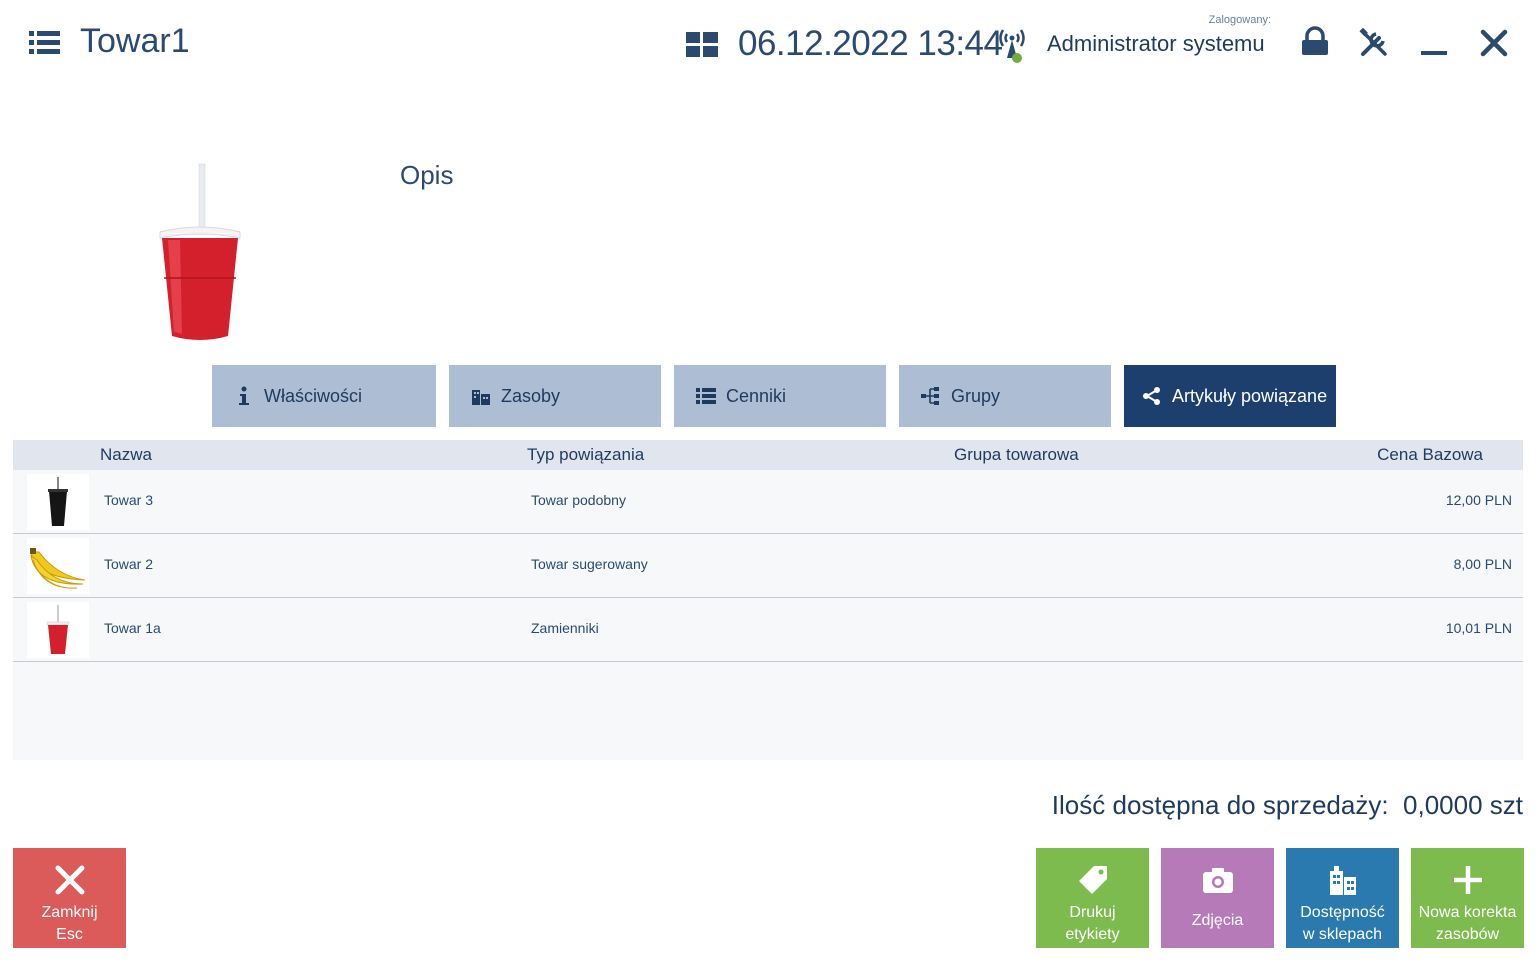 The width and height of the screenshot is (1536, 960). What do you see at coordinates (768, 566) in the screenshot?
I see `table-row: Towar 2 Towar sugerowany 8,00 PLN` at bounding box center [768, 566].